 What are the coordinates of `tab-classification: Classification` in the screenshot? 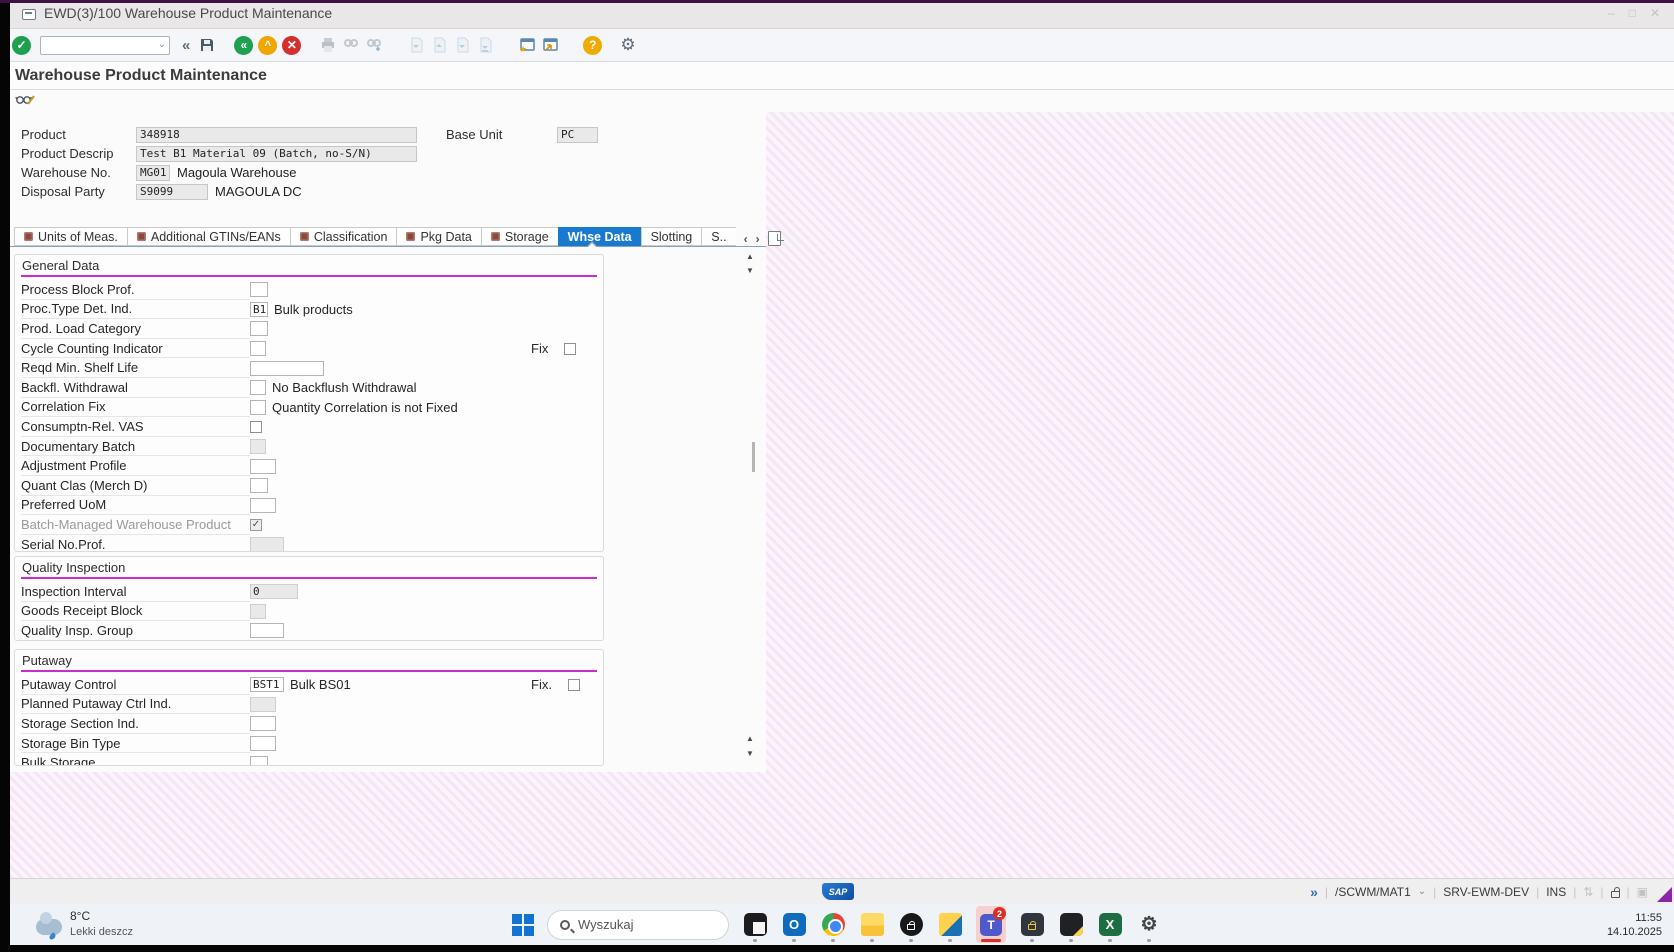 It's located at (343, 236).